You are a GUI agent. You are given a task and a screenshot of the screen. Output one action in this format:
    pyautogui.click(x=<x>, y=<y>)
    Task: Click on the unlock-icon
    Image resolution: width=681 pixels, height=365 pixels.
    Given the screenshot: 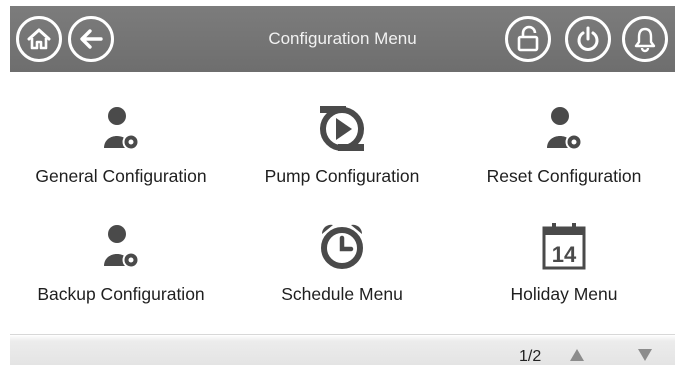 What is the action you would take?
    pyautogui.click(x=528, y=38)
    